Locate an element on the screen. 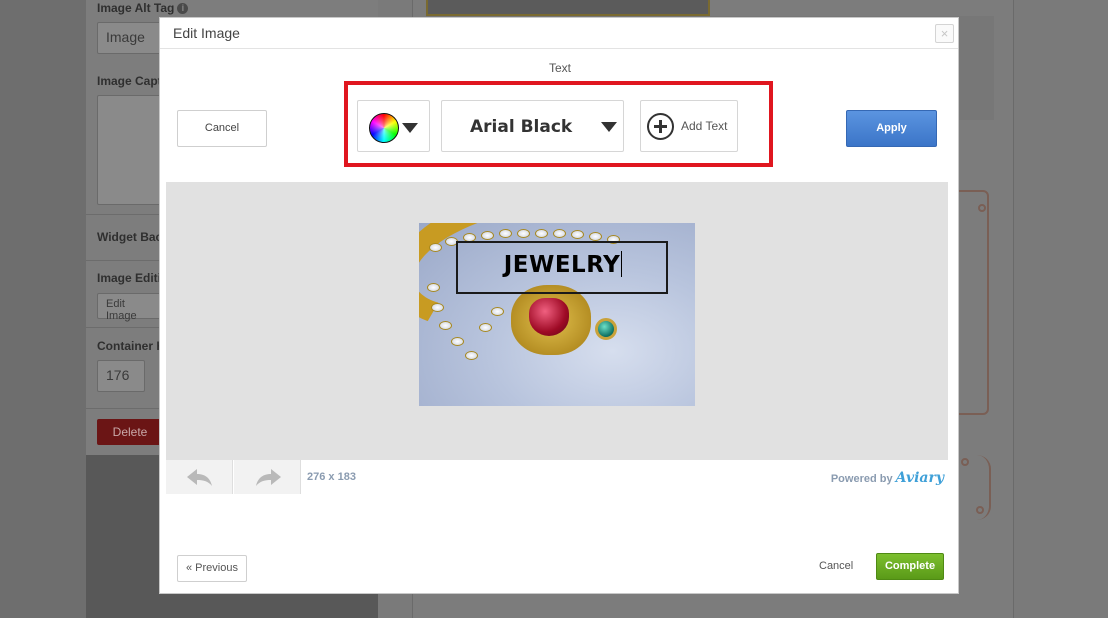 This screenshot has width=1108, height=618. overlay-text: JEWELRY is located at coordinates (563, 264).